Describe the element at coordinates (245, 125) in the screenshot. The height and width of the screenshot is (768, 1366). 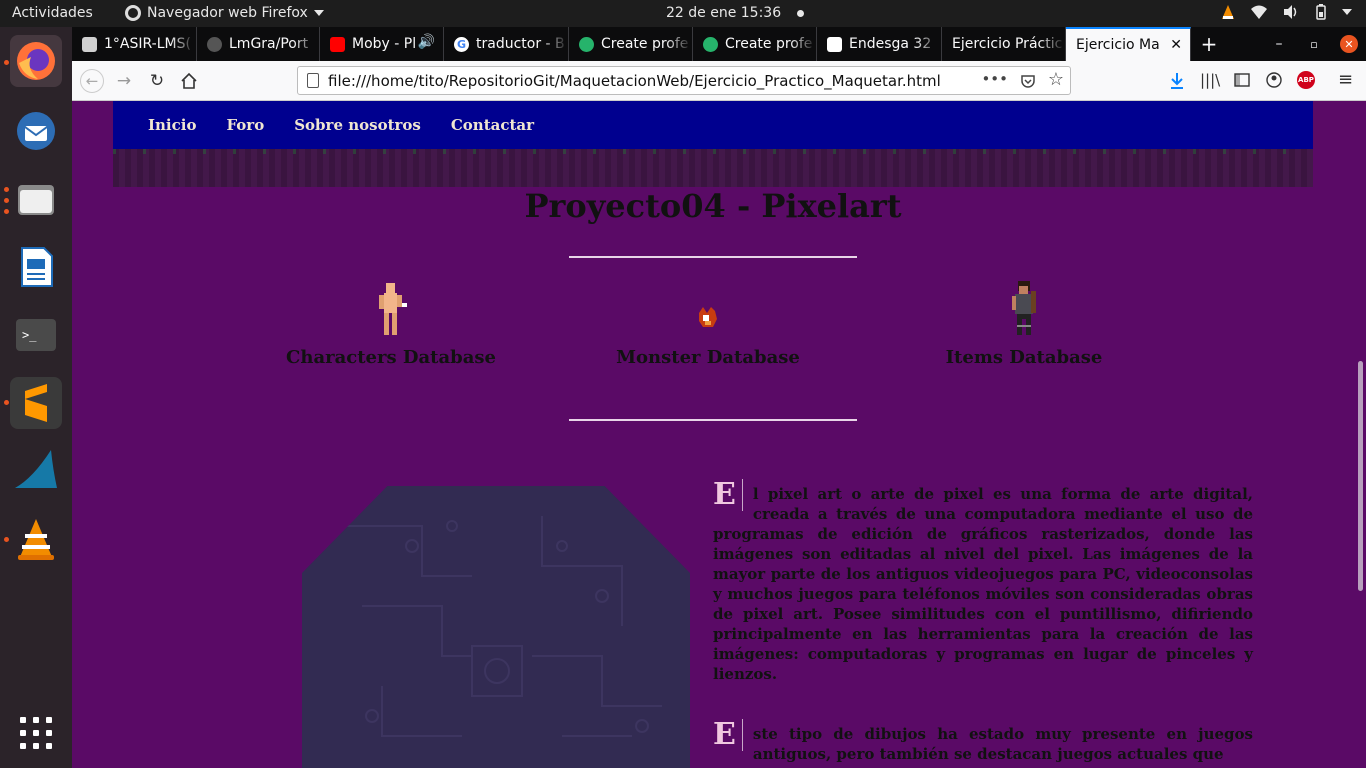
I see `nav-link-foro: Foro` at that location.